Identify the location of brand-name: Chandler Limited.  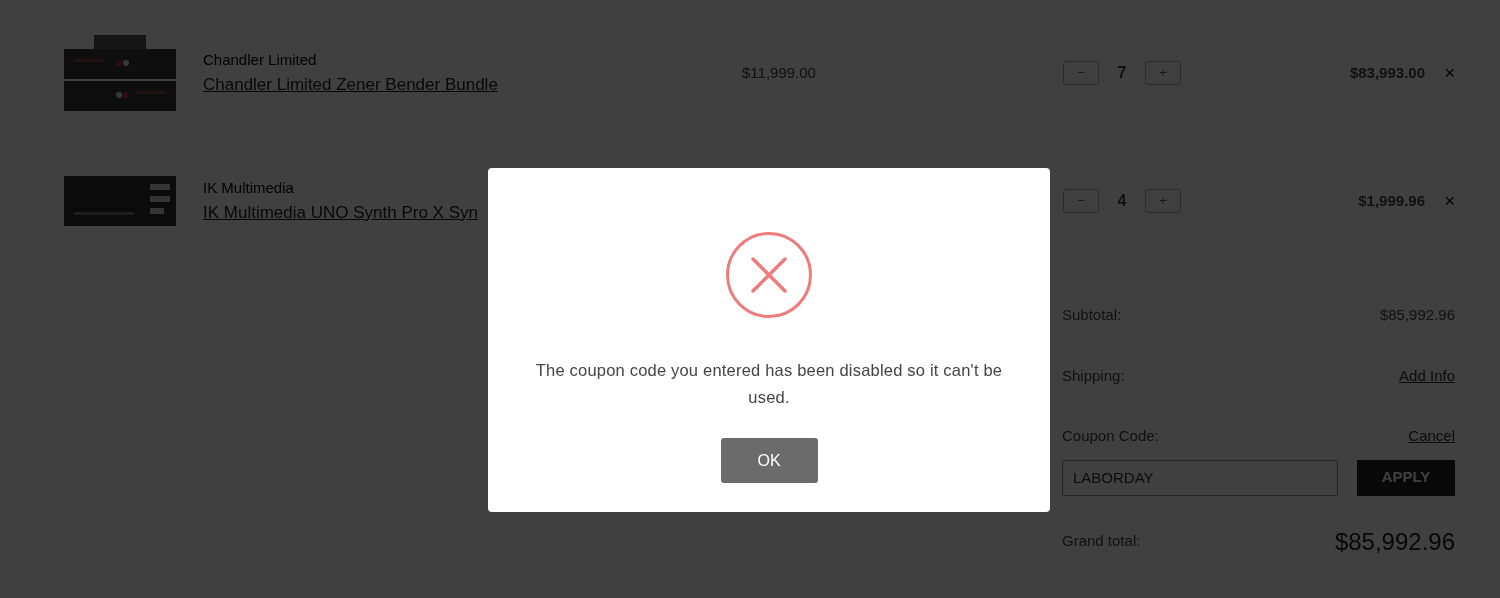
(260, 60).